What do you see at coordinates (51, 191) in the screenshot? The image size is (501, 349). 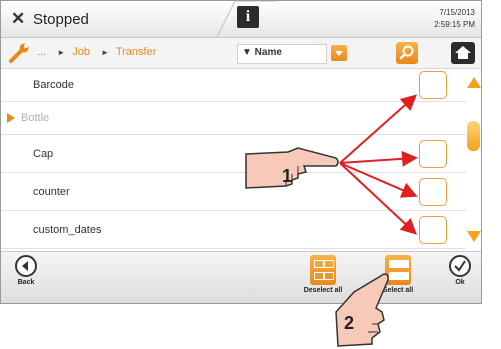 I see `list-item-label: counter` at bounding box center [51, 191].